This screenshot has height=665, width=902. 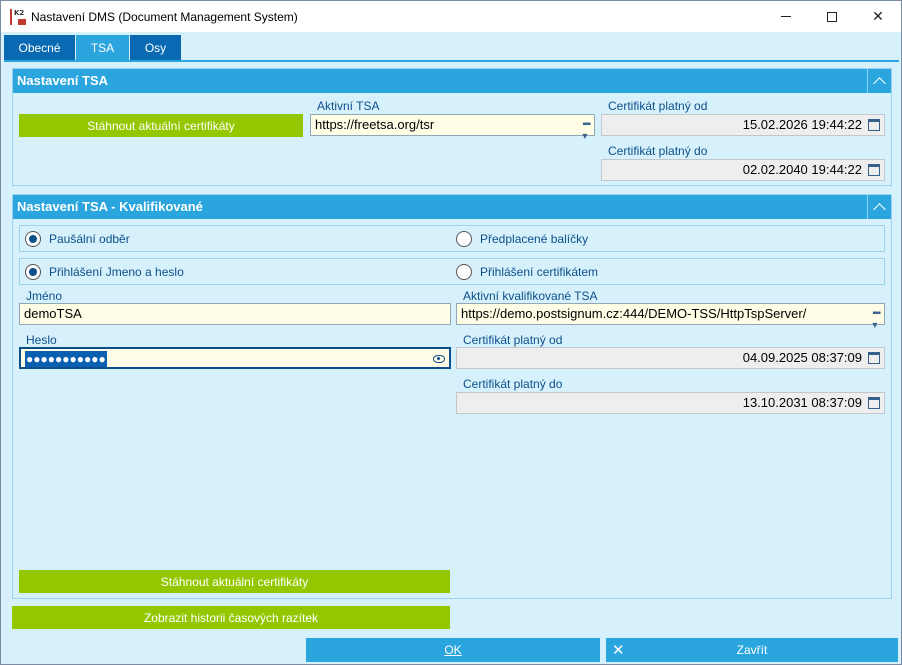 I want to click on close-icon: ✕, so click(x=878, y=16).